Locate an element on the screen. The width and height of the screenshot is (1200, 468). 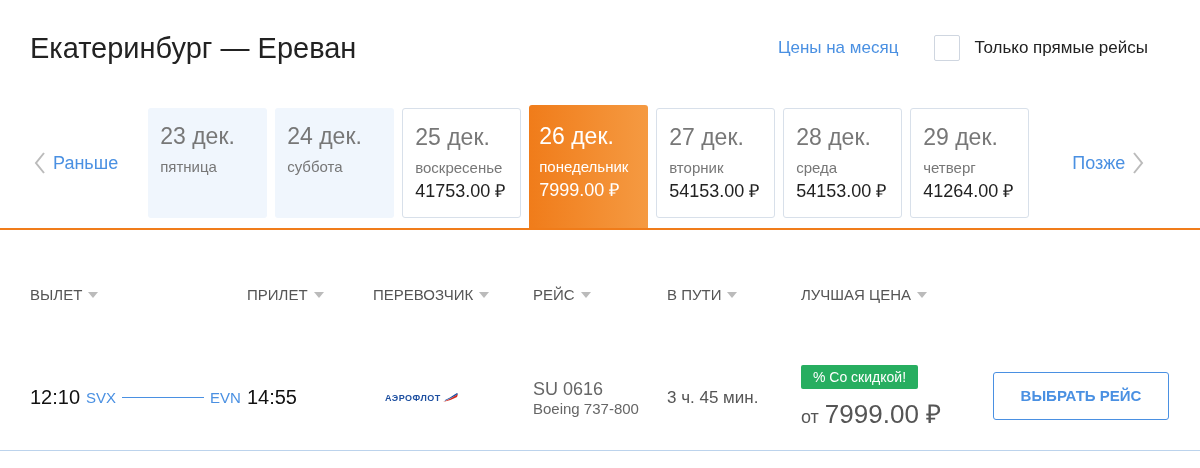
column-header: ПРИЛЕТ is located at coordinates (310, 294).